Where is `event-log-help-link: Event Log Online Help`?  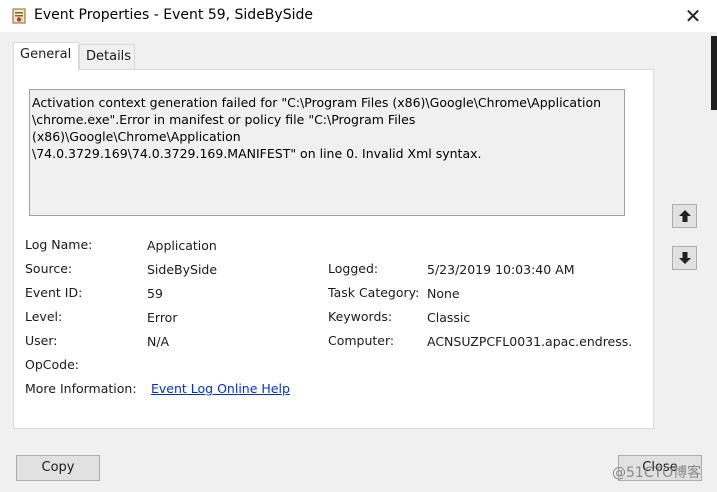
event-log-help-link: Event Log Online Help is located at coordinates (220, 388).